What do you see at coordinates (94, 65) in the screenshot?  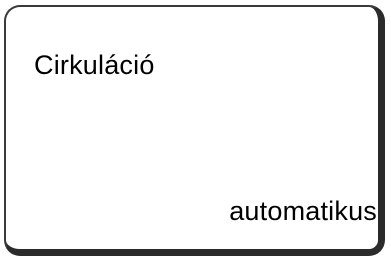 I see `menu-title: Cirkuláció` at bounding box center [94, 65].